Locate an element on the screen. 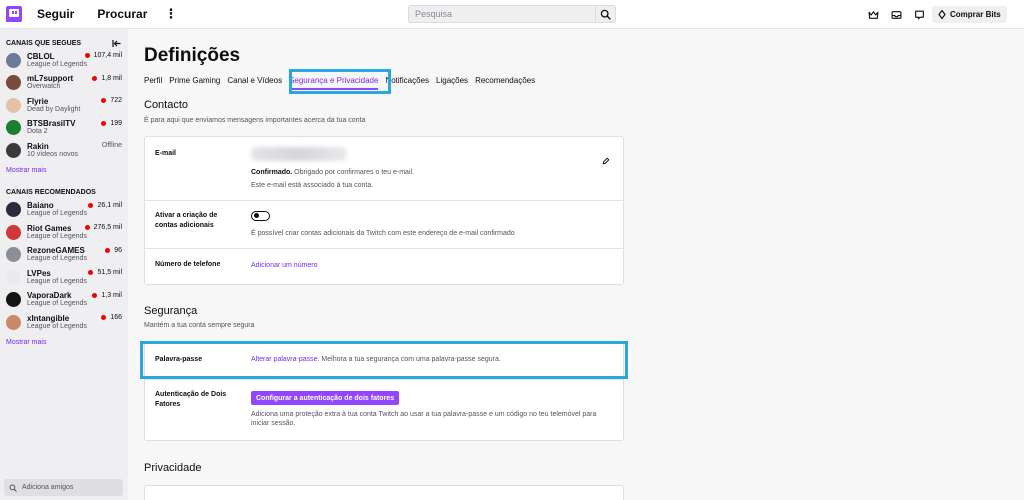  nav-follow-link: Seguir is located at coordinates (55, 14).